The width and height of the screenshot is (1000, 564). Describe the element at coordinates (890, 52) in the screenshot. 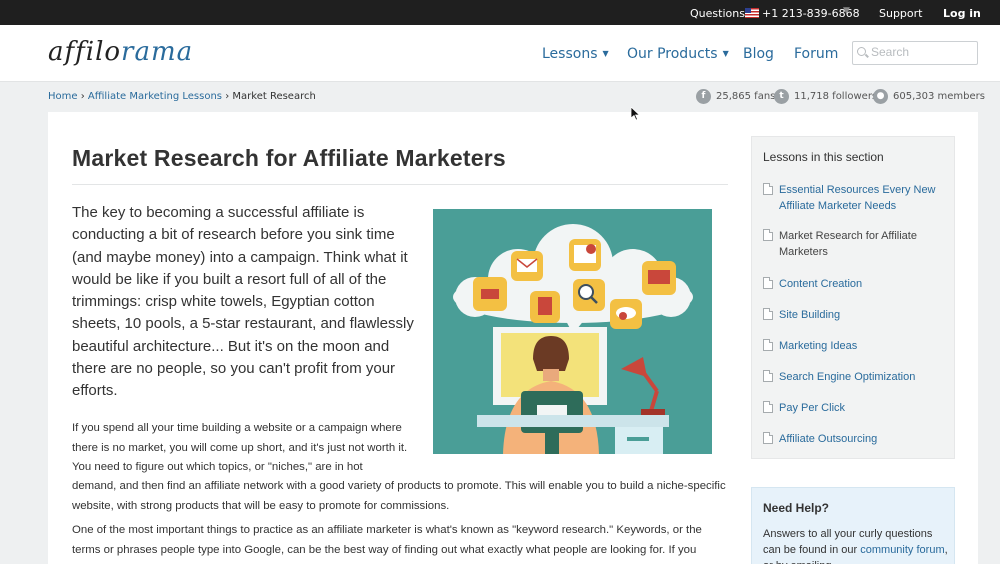

I see `search-placeholder: Search` at that location.